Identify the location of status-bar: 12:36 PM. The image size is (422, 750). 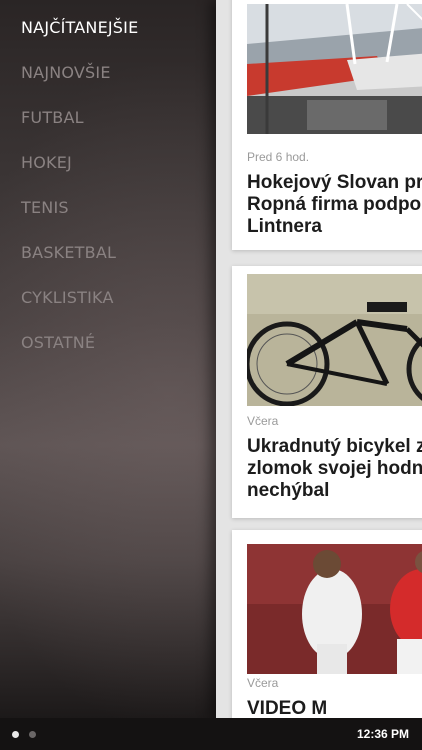
(211, 734).